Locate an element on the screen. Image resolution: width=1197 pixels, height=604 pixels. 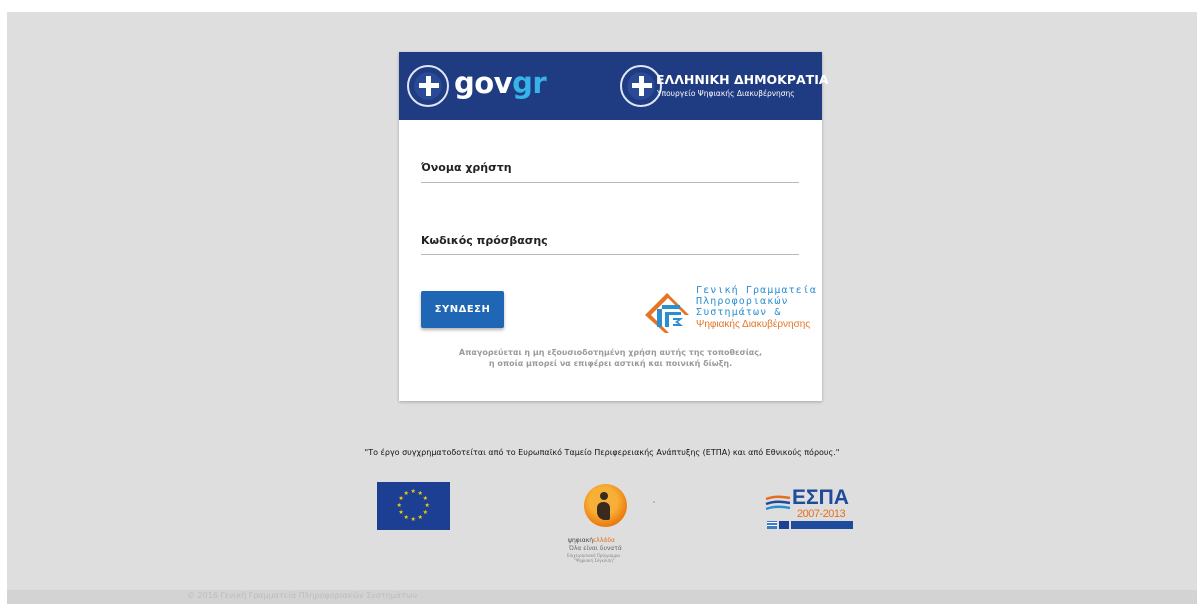
gsis-emblem-icon is located at coordinates (667, 313).